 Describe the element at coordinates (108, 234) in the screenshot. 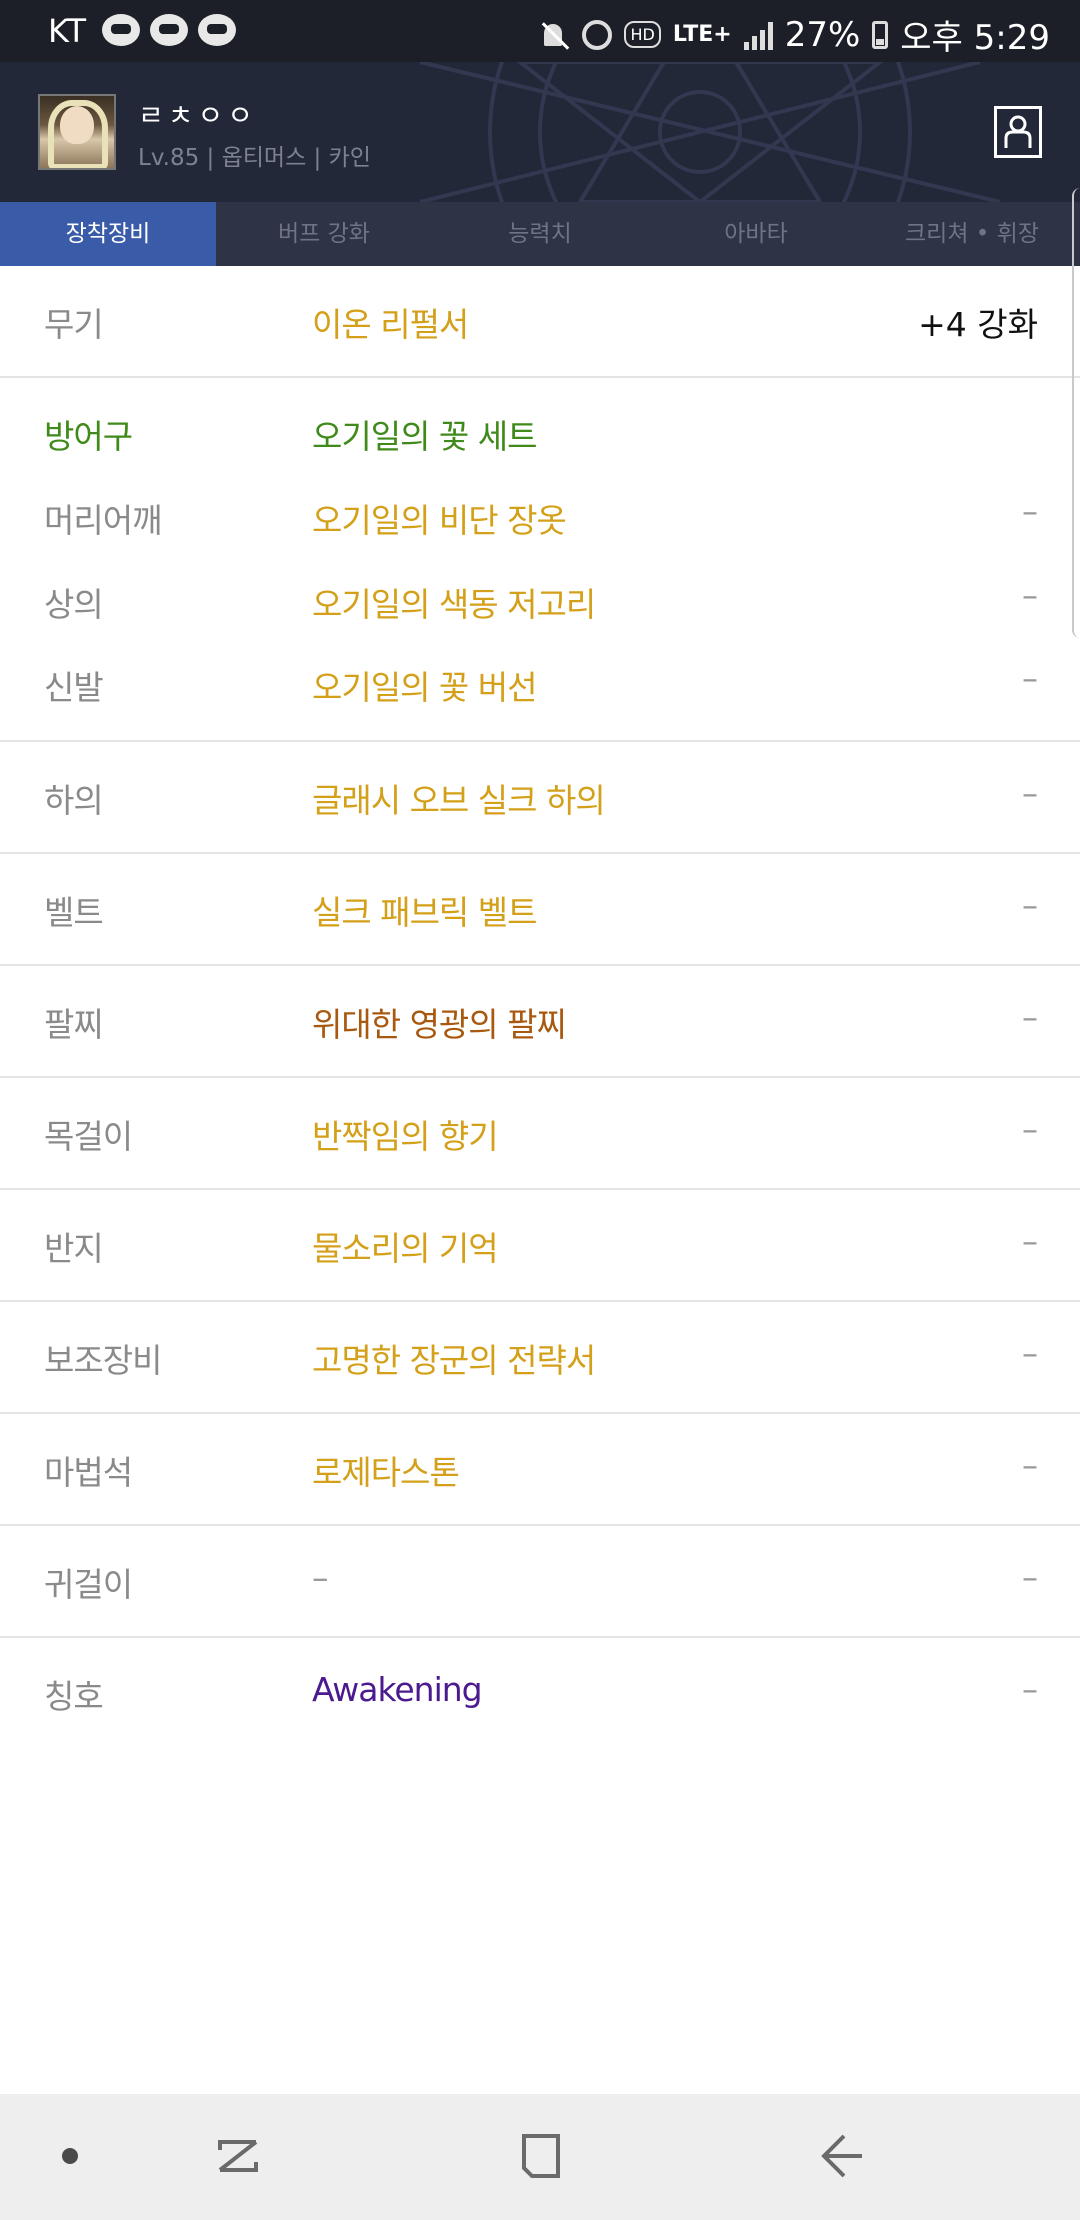

I see `tab-equipment: 장착장비` at that location.